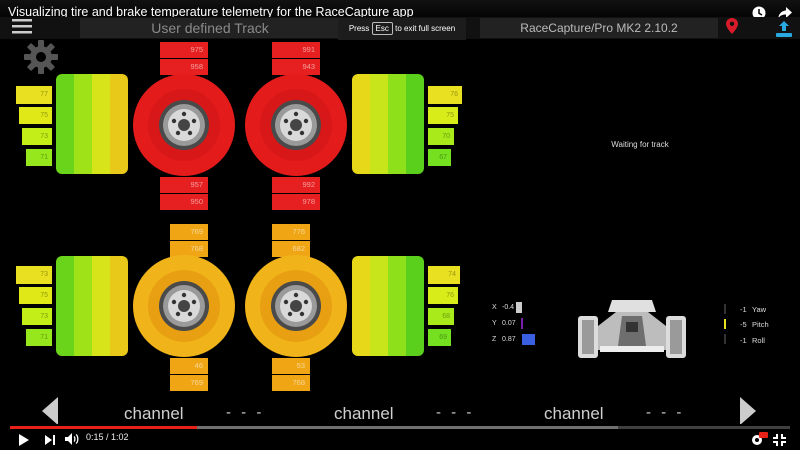 This screenshot has width=800, height=450. What do you see at coordinates (494, 323) in the screenshot?
I see `imu-y-label: Y` at bounding box center [494, 323].